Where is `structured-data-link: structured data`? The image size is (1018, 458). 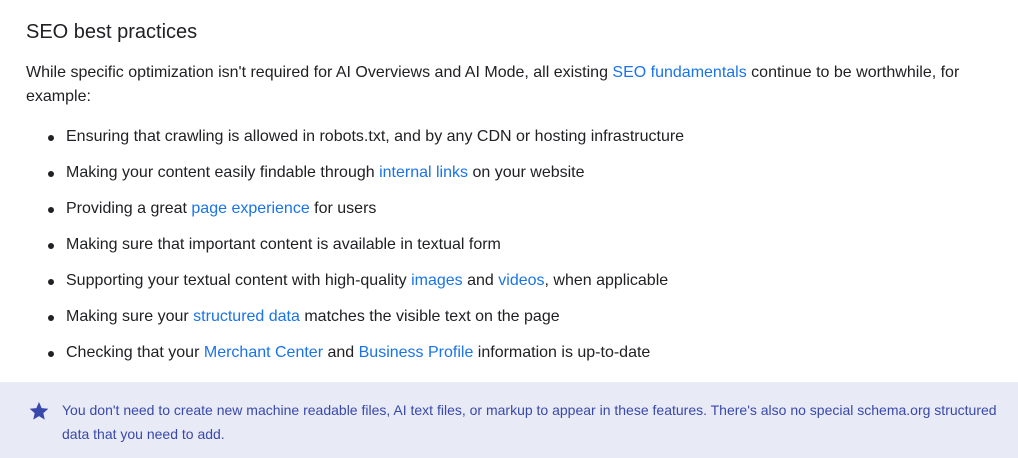
structured-data-link: structured data is located at coordinates (246, 316).